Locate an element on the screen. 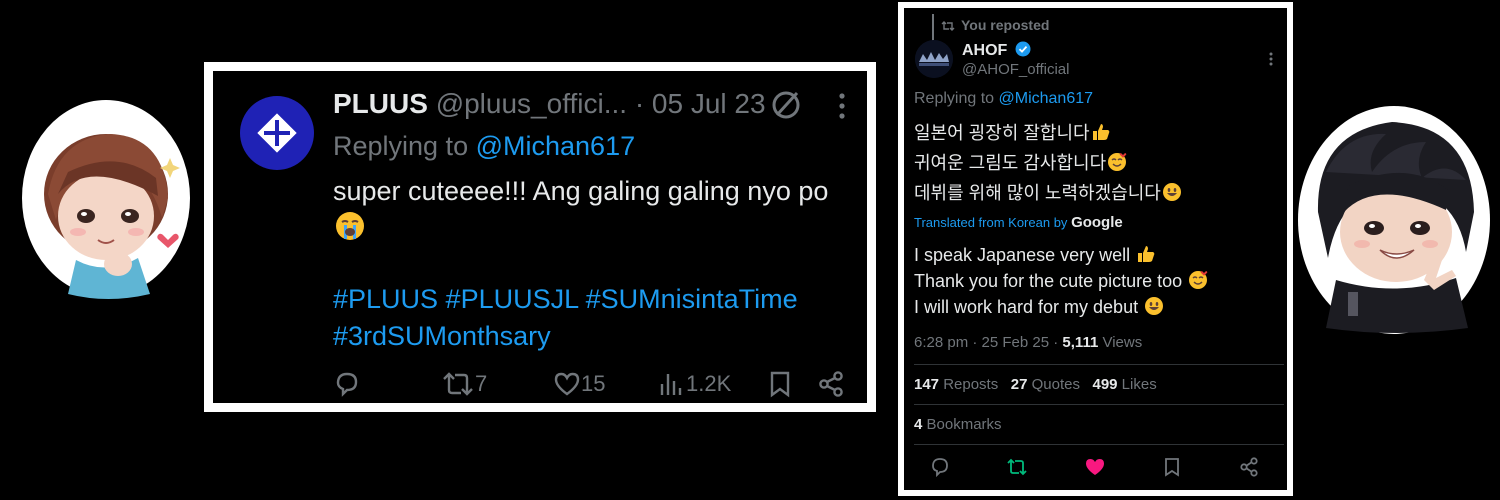 Image resolution: width=1500 pixels, height=500 pixels. like-count: 15 is located at coordinates (593, 383).